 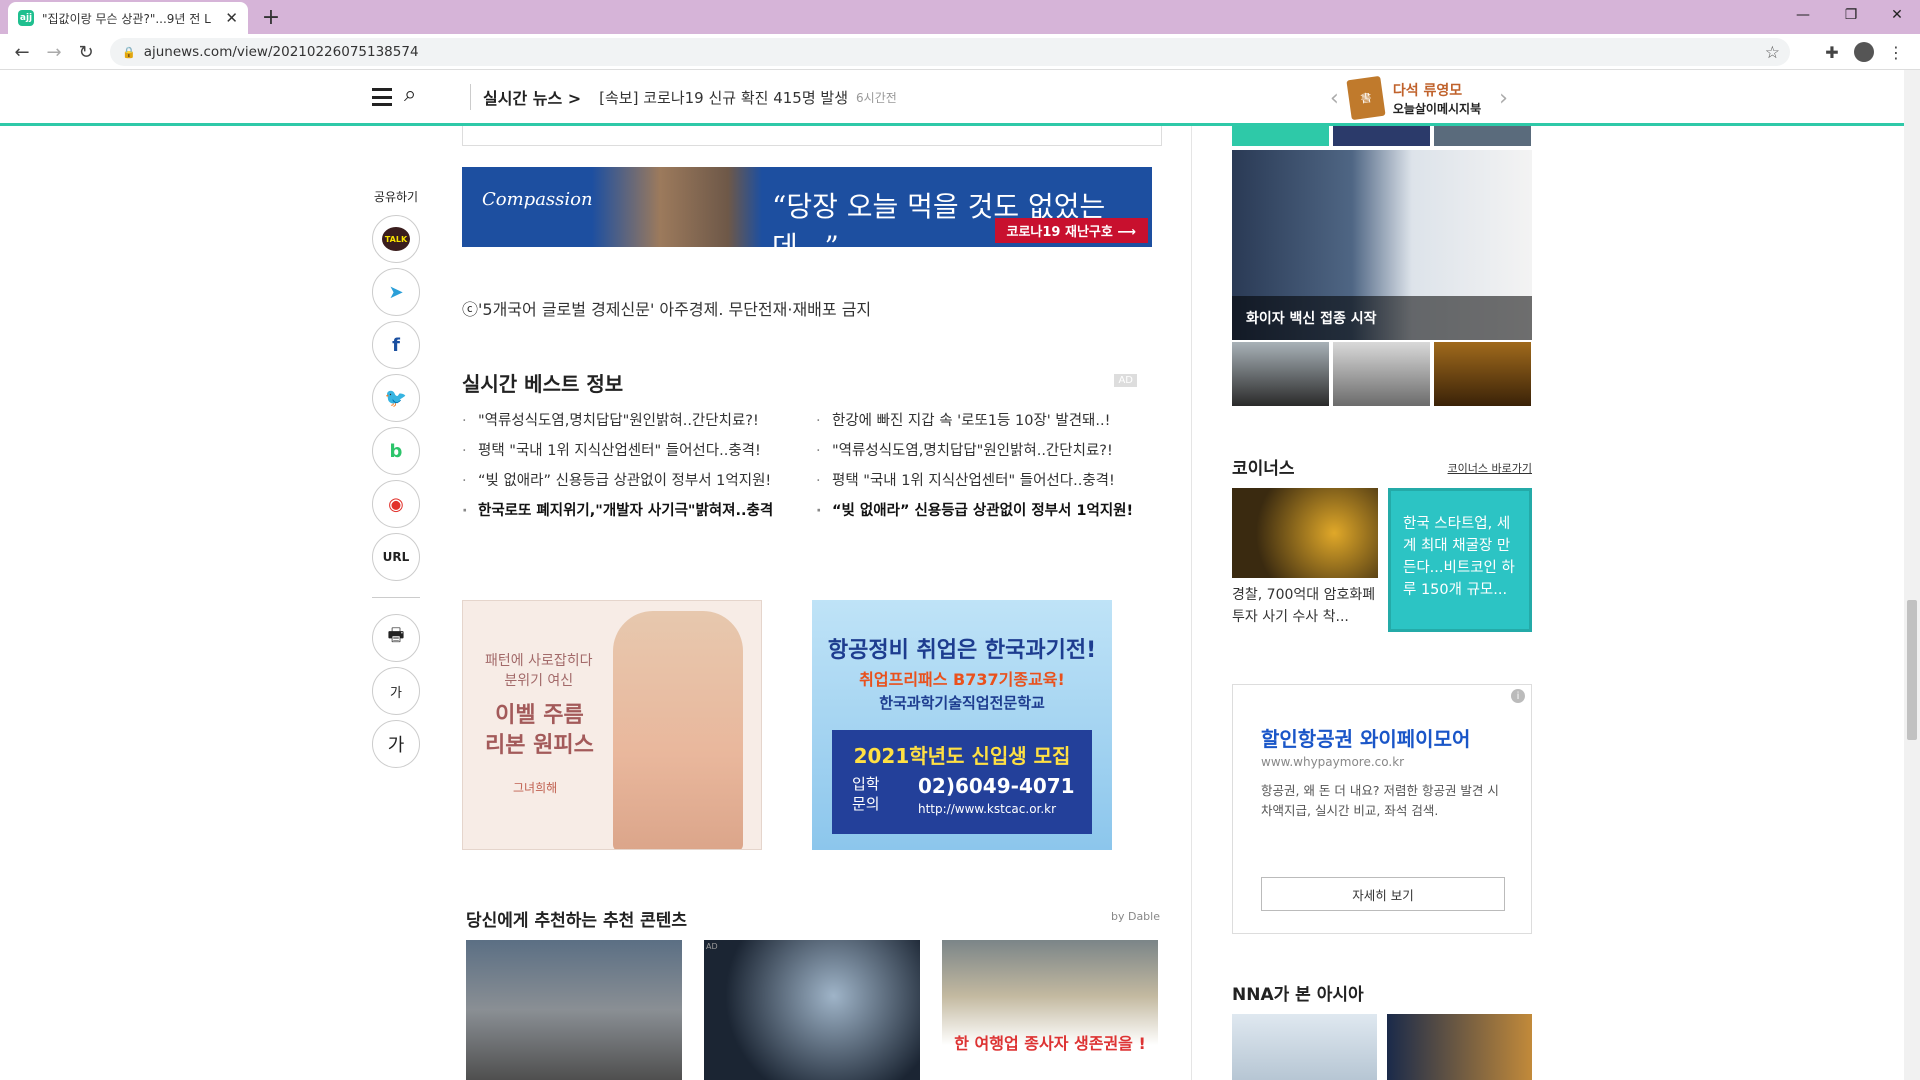 What do you see at coordinates (532, 97) in the screenshot?
I see `live-news-label: 실시간 뉴스 >` at bounding box center [532, 97].